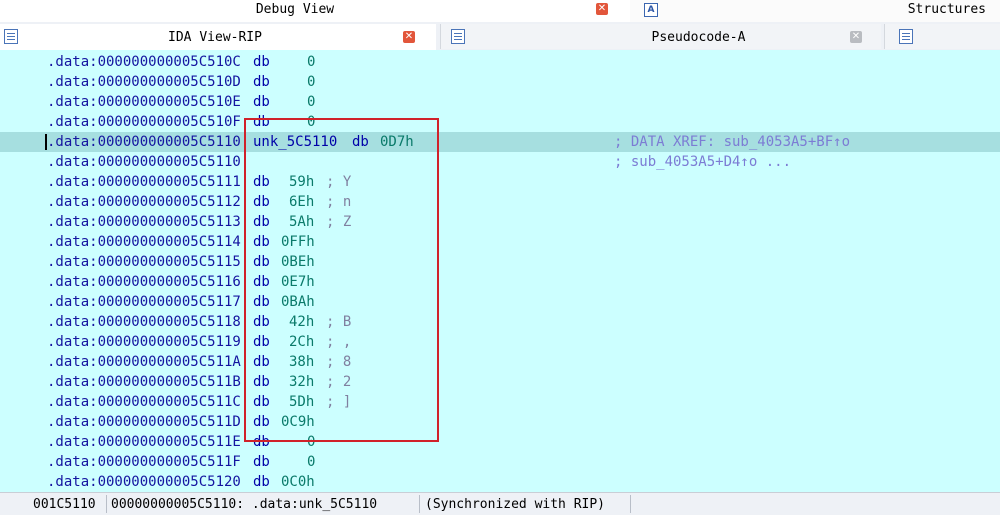  What do you see at coordinates (215, 37) in the screenshot?
I see `tab-ida-view-label: IDA View-RIP` at bounding box center [215, 37].